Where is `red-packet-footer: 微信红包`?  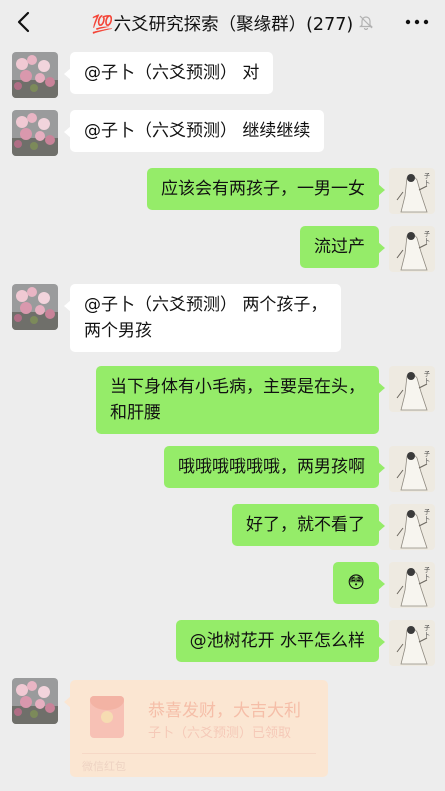
red-packet-footer: 微信红包 is located at coordinates (104, 766).